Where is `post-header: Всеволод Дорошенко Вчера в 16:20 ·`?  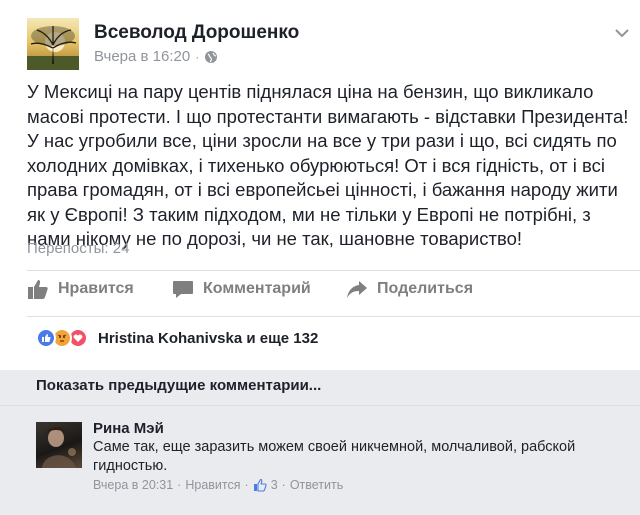 post-header: Всеволод Дорошенко Вчера в 16:20 · is located at coordinates (328, 44).